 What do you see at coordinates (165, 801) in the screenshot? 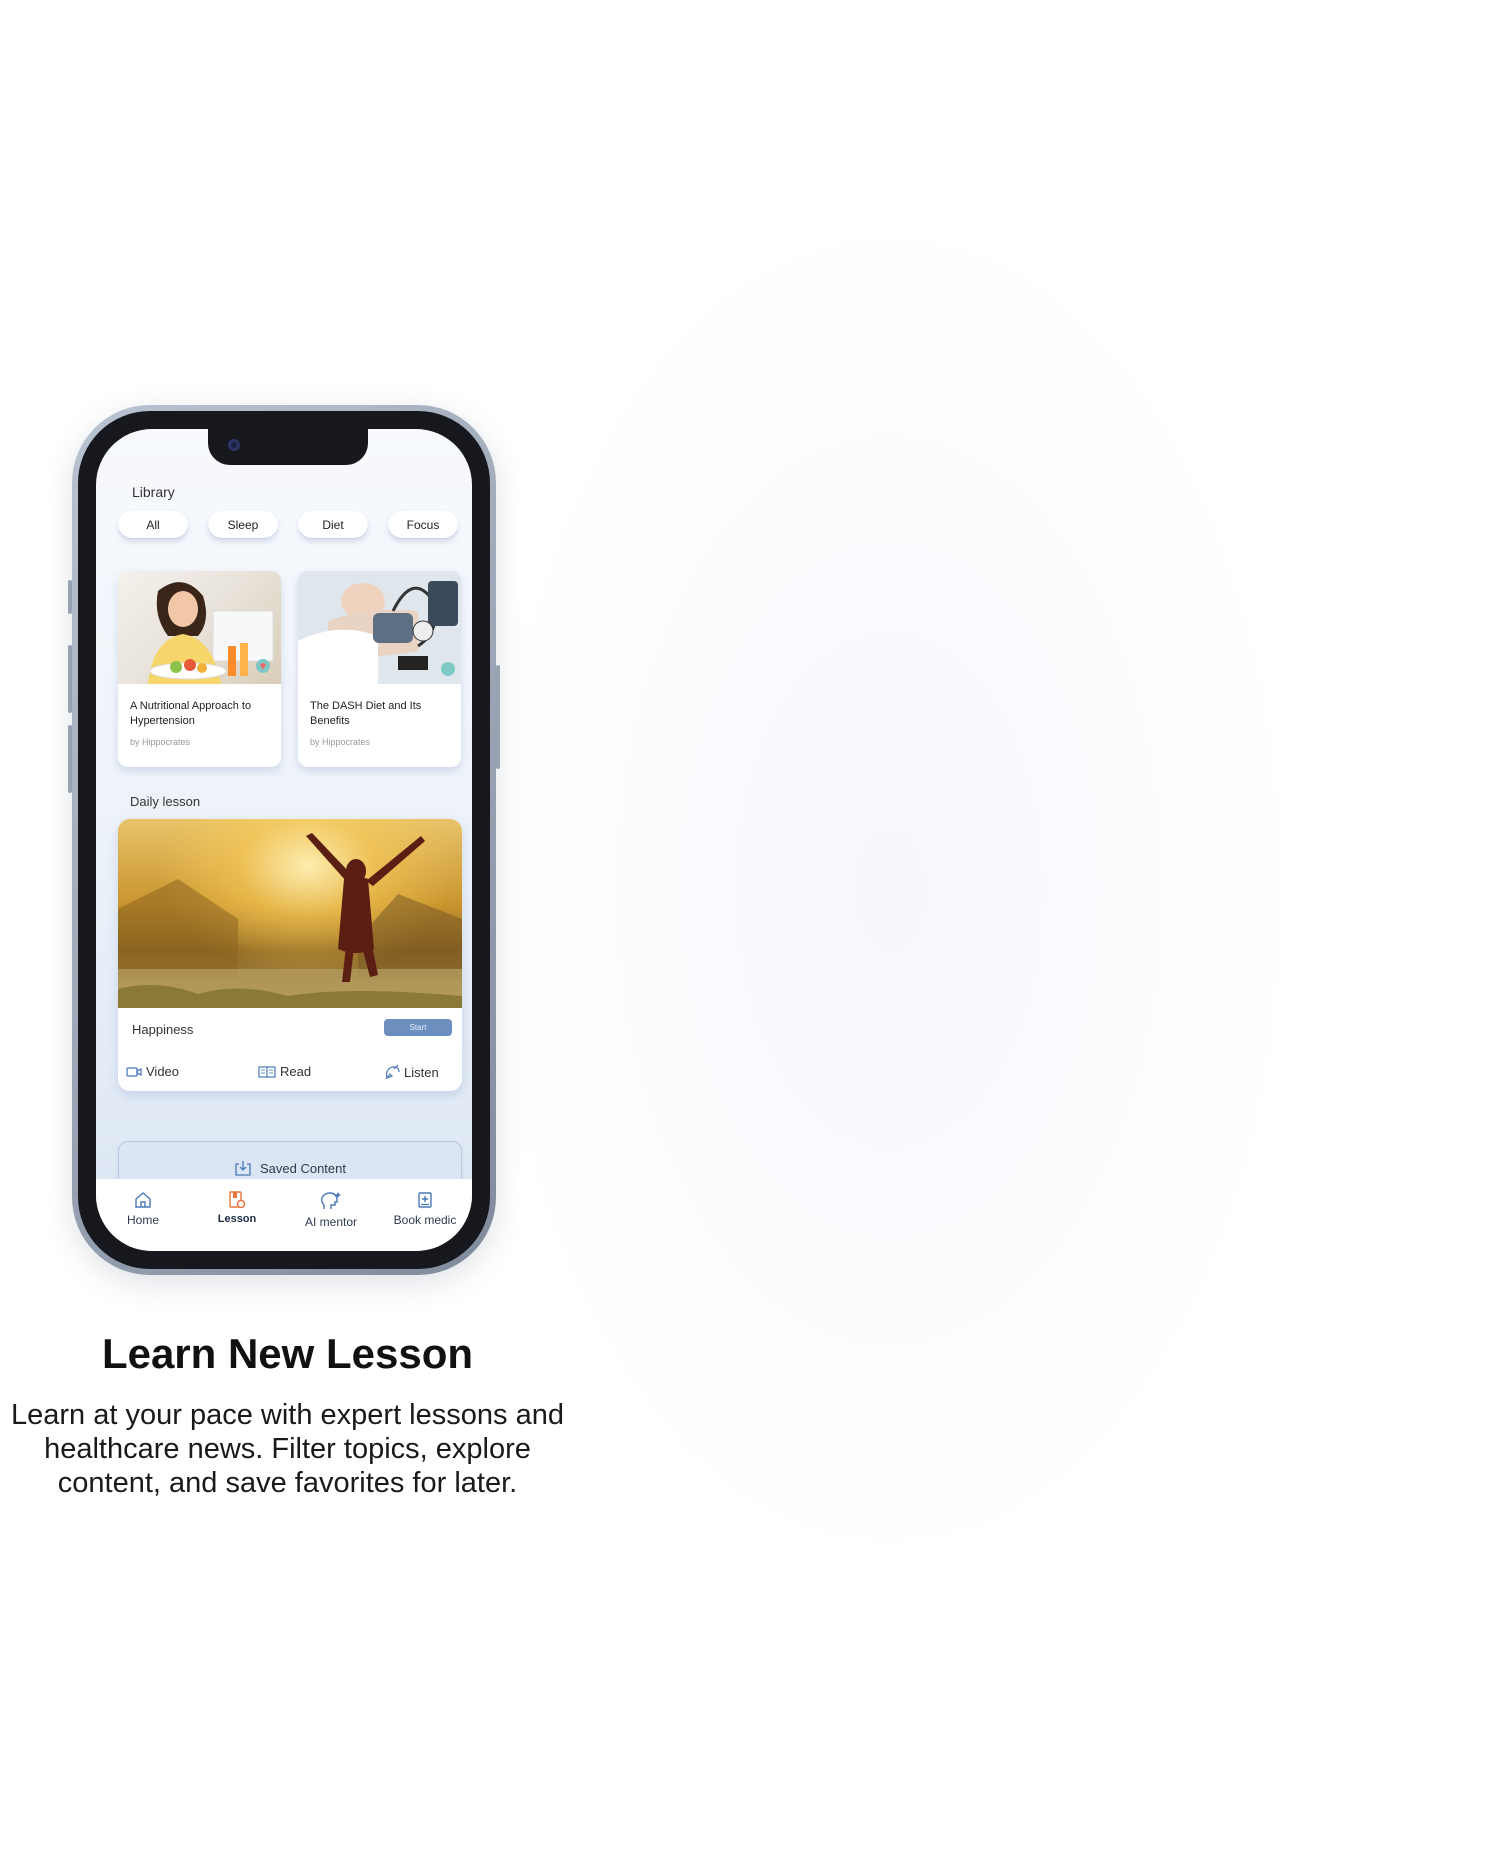
I see `daily-lesson-title: Daily lesson` at bounding box center [165, 801].